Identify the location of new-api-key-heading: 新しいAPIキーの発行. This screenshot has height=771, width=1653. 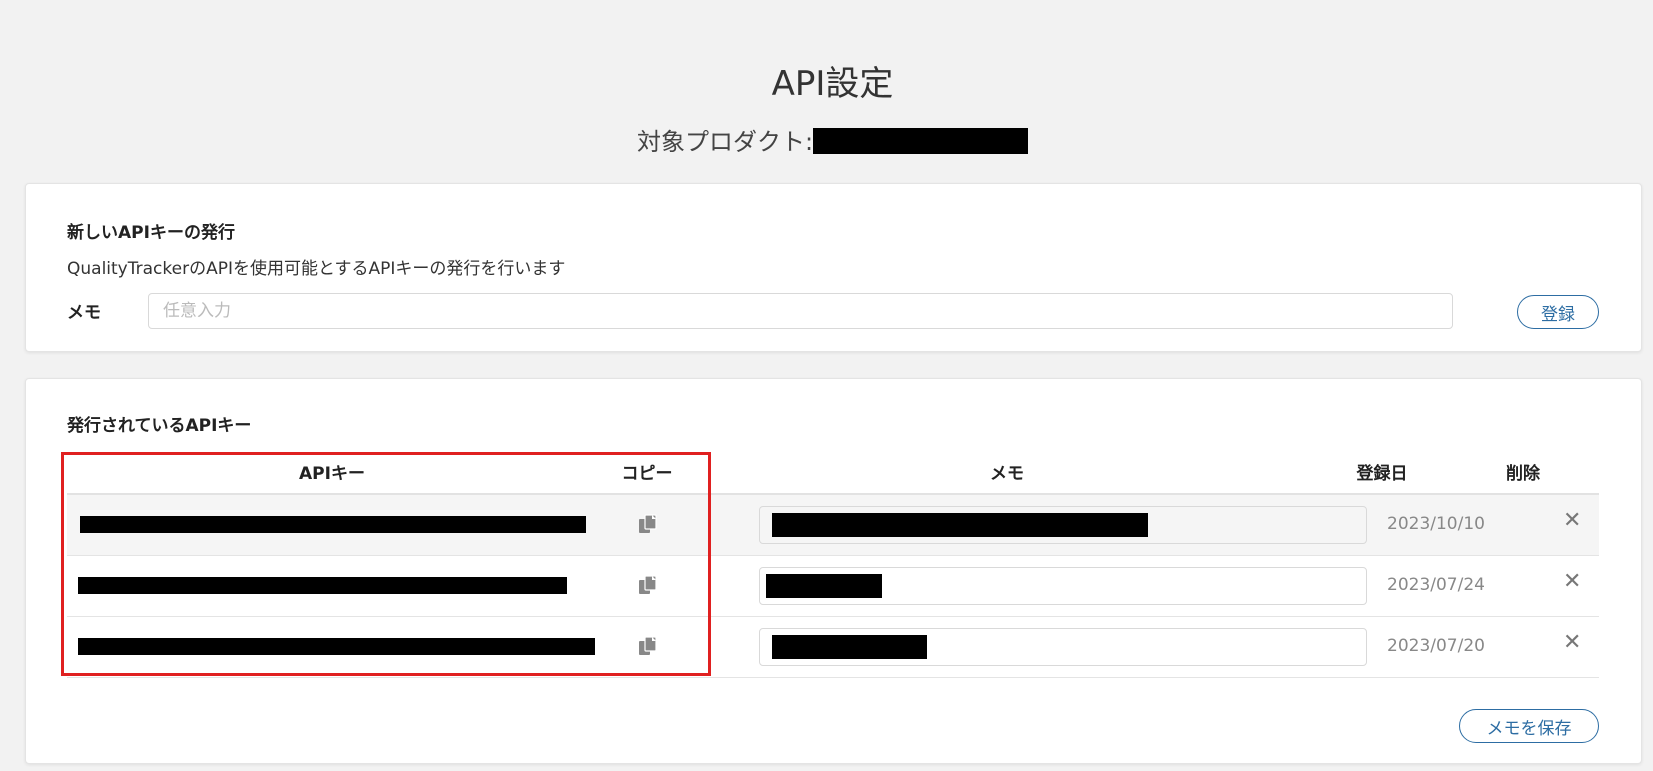
(151, 233).